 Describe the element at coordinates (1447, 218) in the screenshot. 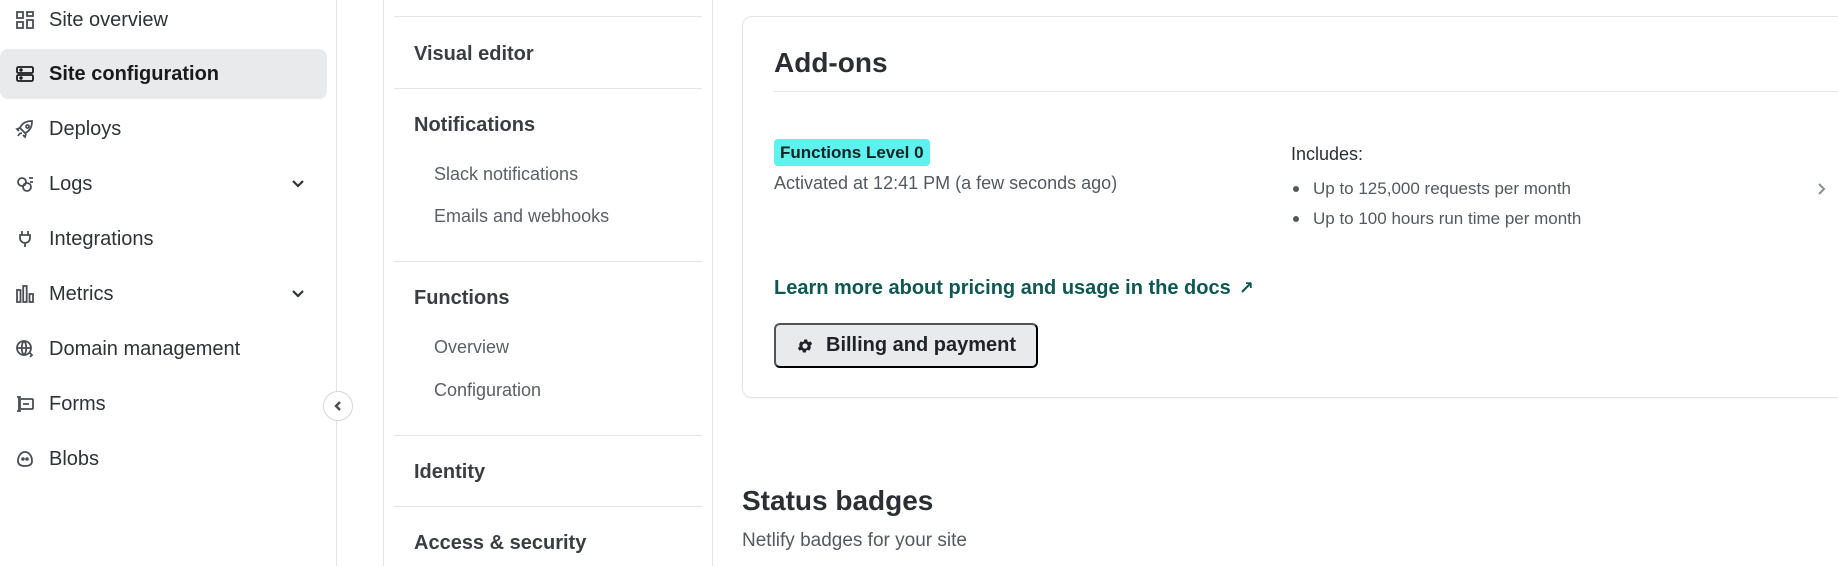

I see `include-text: Up to 100 hours run time per month` at that location.